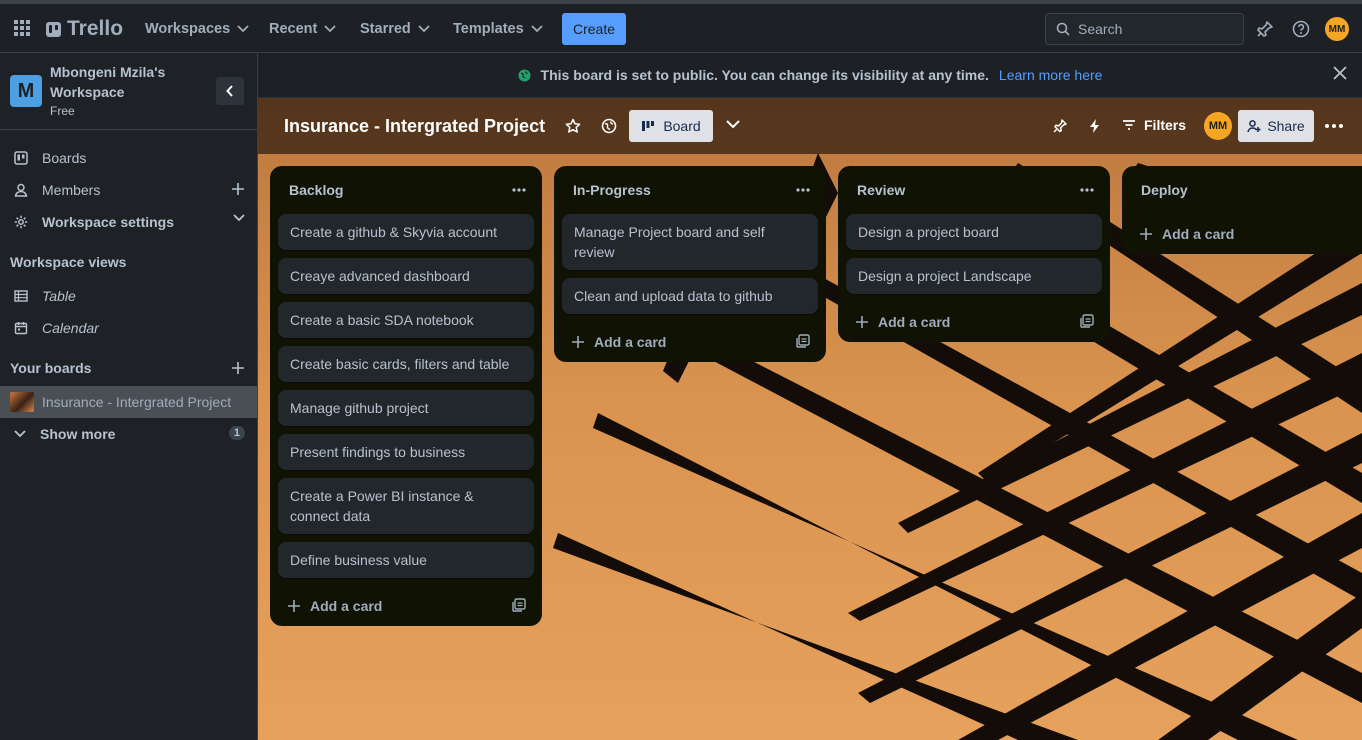 The image size is (1362, 740). I want to click on workspaces-menu: Workspaces, so click(197, 29).